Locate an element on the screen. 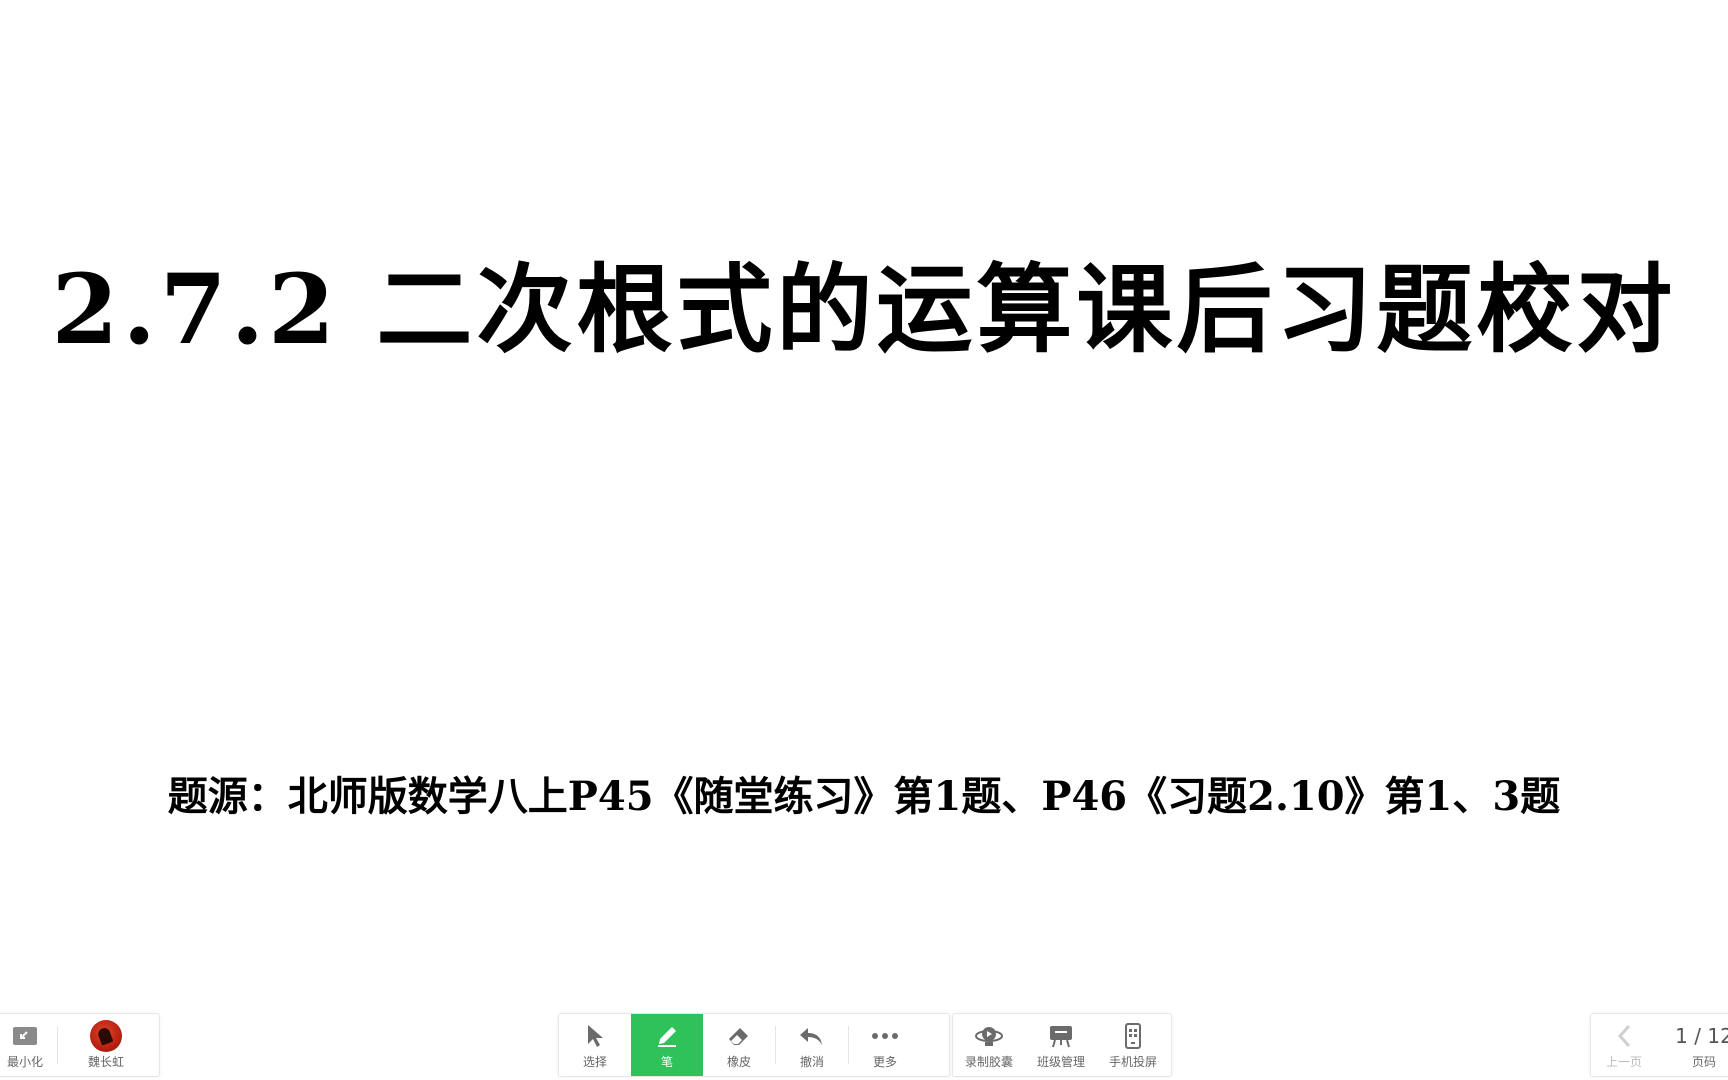 The image size is (1728, 1080). user-profile-button: 魏长虹 is located at coordinates (106, 1045).